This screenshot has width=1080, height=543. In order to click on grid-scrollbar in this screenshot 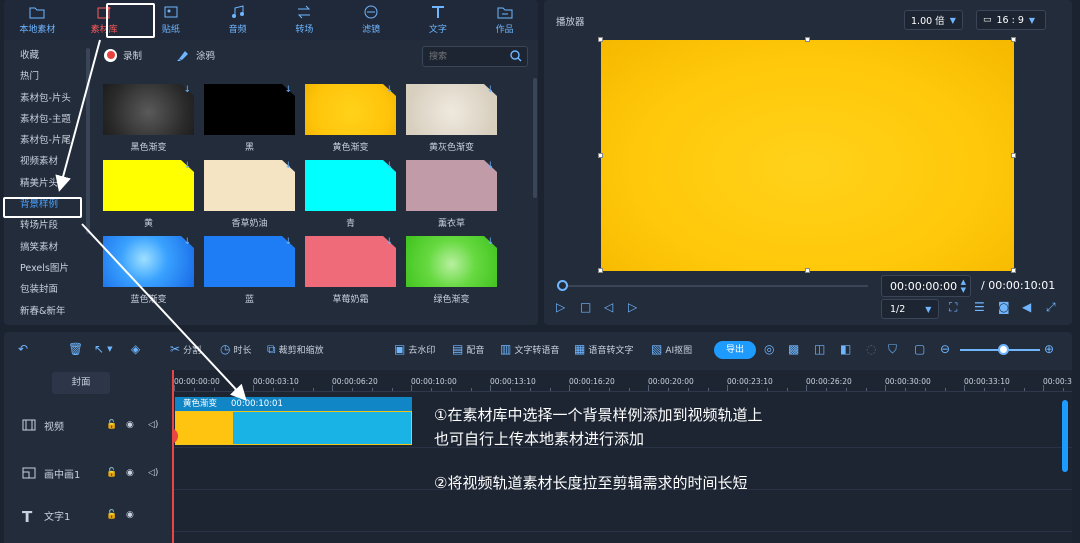, I will do `click(535, 138)`.